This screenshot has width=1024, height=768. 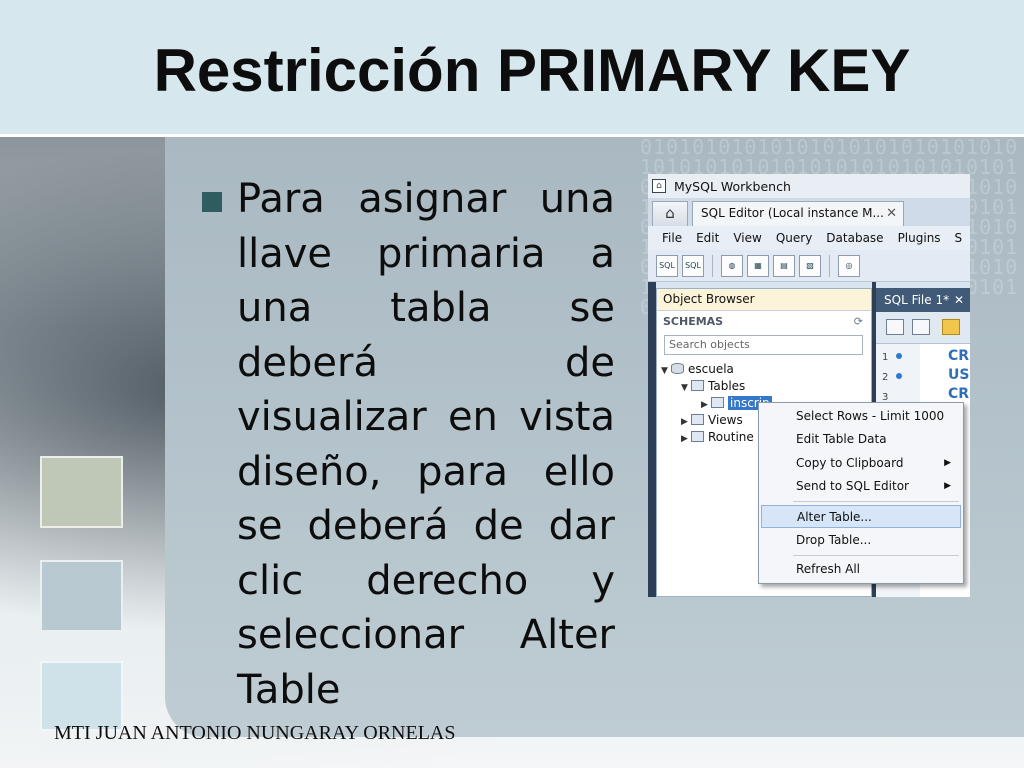 What do you see at coordinates (727, 386) in the screenshot?
I see `tree-item-label: Tables` at bounding box center [727, 386].